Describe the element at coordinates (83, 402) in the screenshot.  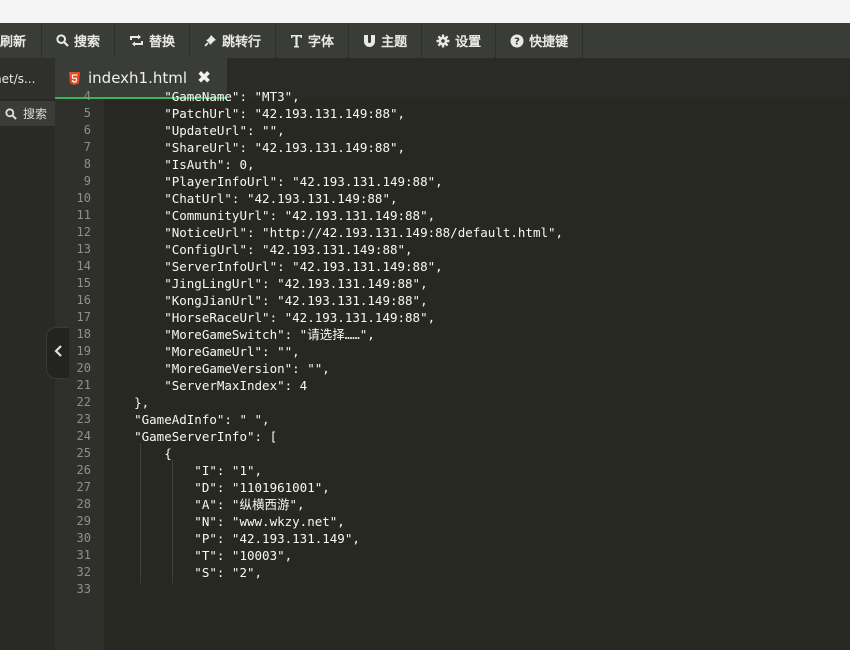
I see `line-number: 22` at that location.